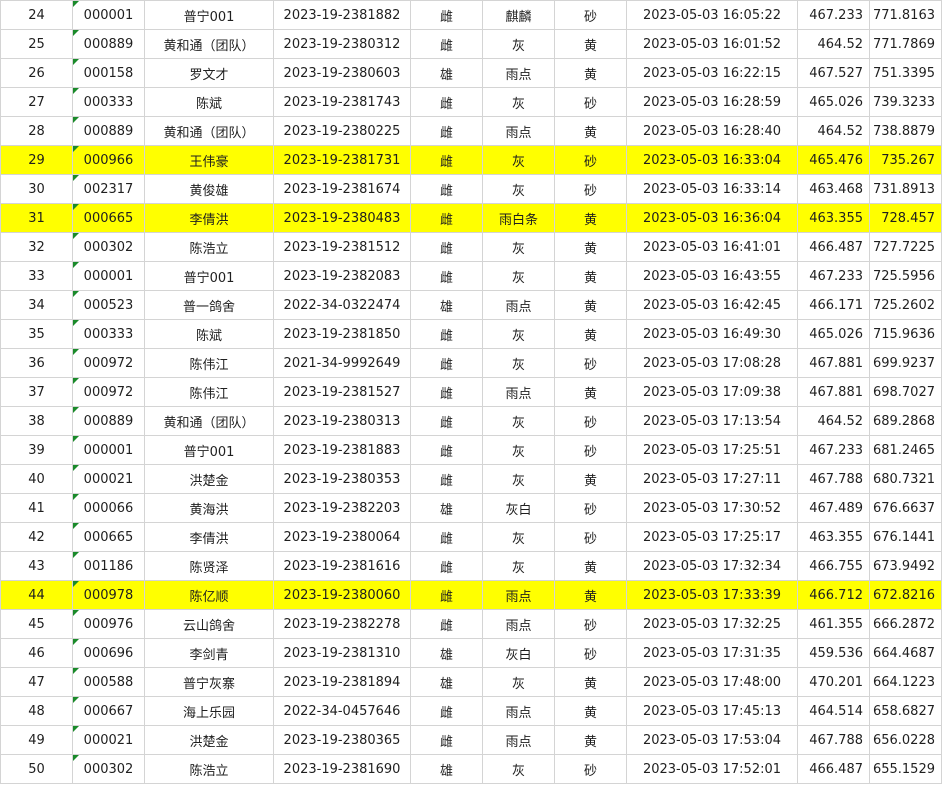 Image resolution: width=946 pixels, height=785 pixels. I want to click on arrival-time-cell: 2023-05-03 17:32:34, so click(712, 566).